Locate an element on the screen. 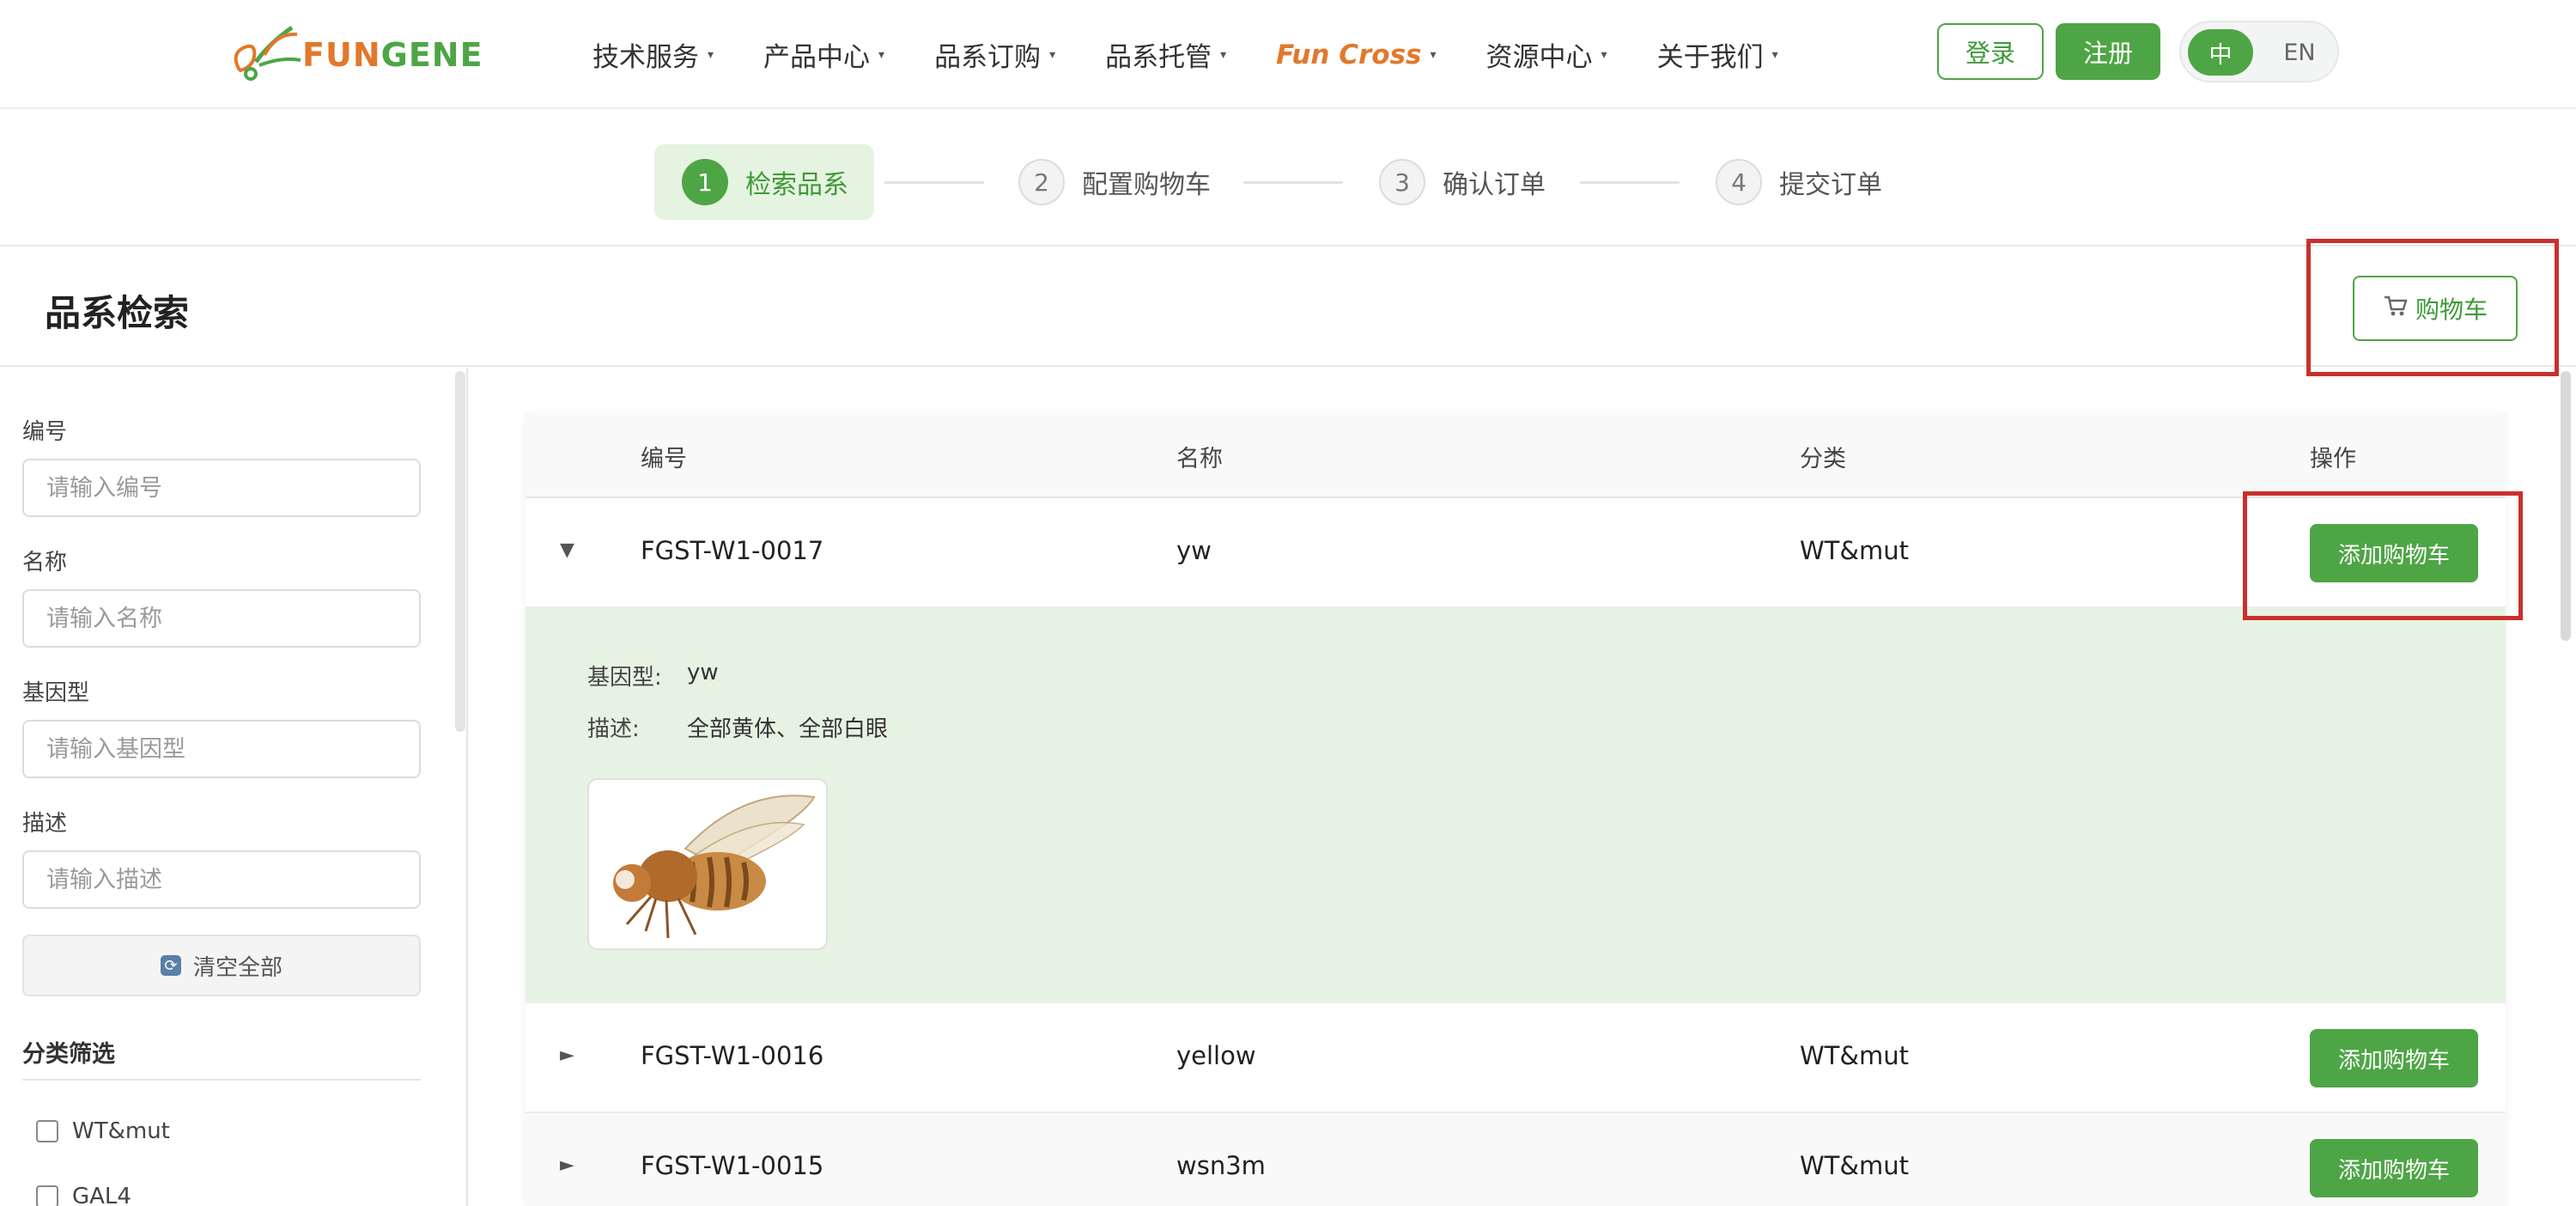 The height and width of the screenshot is (1206, 2576). genotype-input is located at coordinates (221, 749).